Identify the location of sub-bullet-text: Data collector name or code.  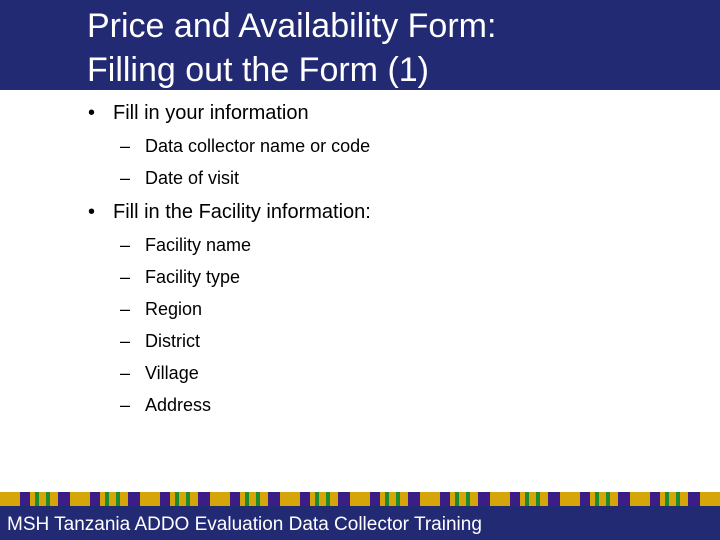
(258, 146).